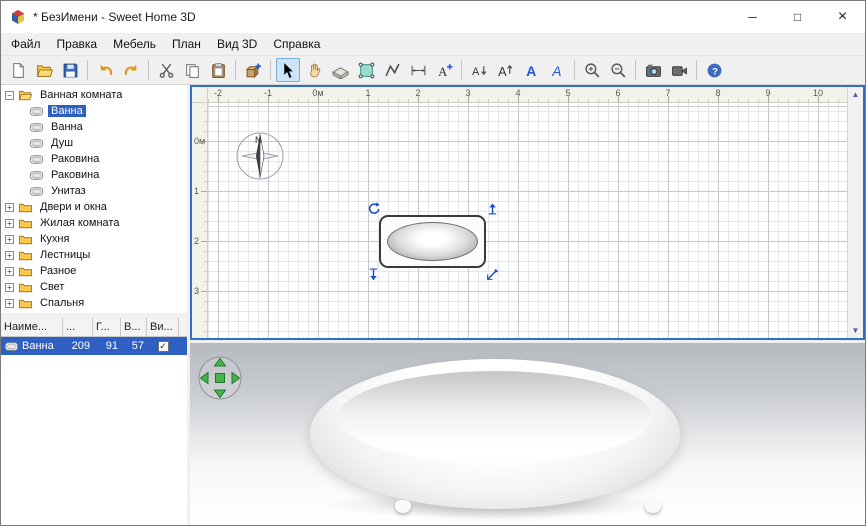 Image resolution: width=866 pixels, height=526 pixels. I want to click on folder-open-icon, so click(25, 95).